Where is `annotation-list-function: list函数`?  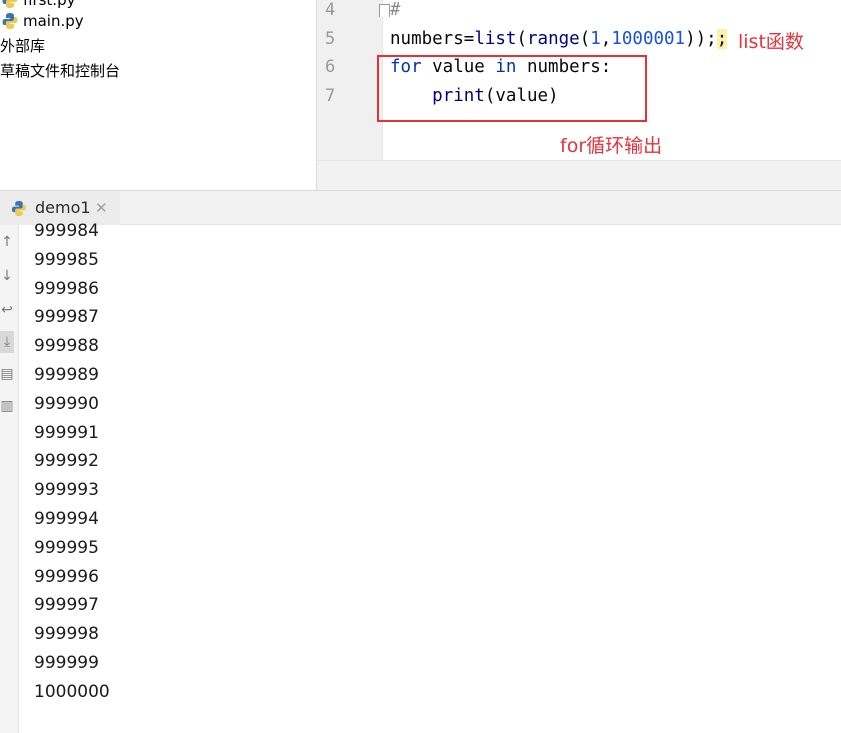 annotation-list-function: list函数 is located at coordinates (771, 42).